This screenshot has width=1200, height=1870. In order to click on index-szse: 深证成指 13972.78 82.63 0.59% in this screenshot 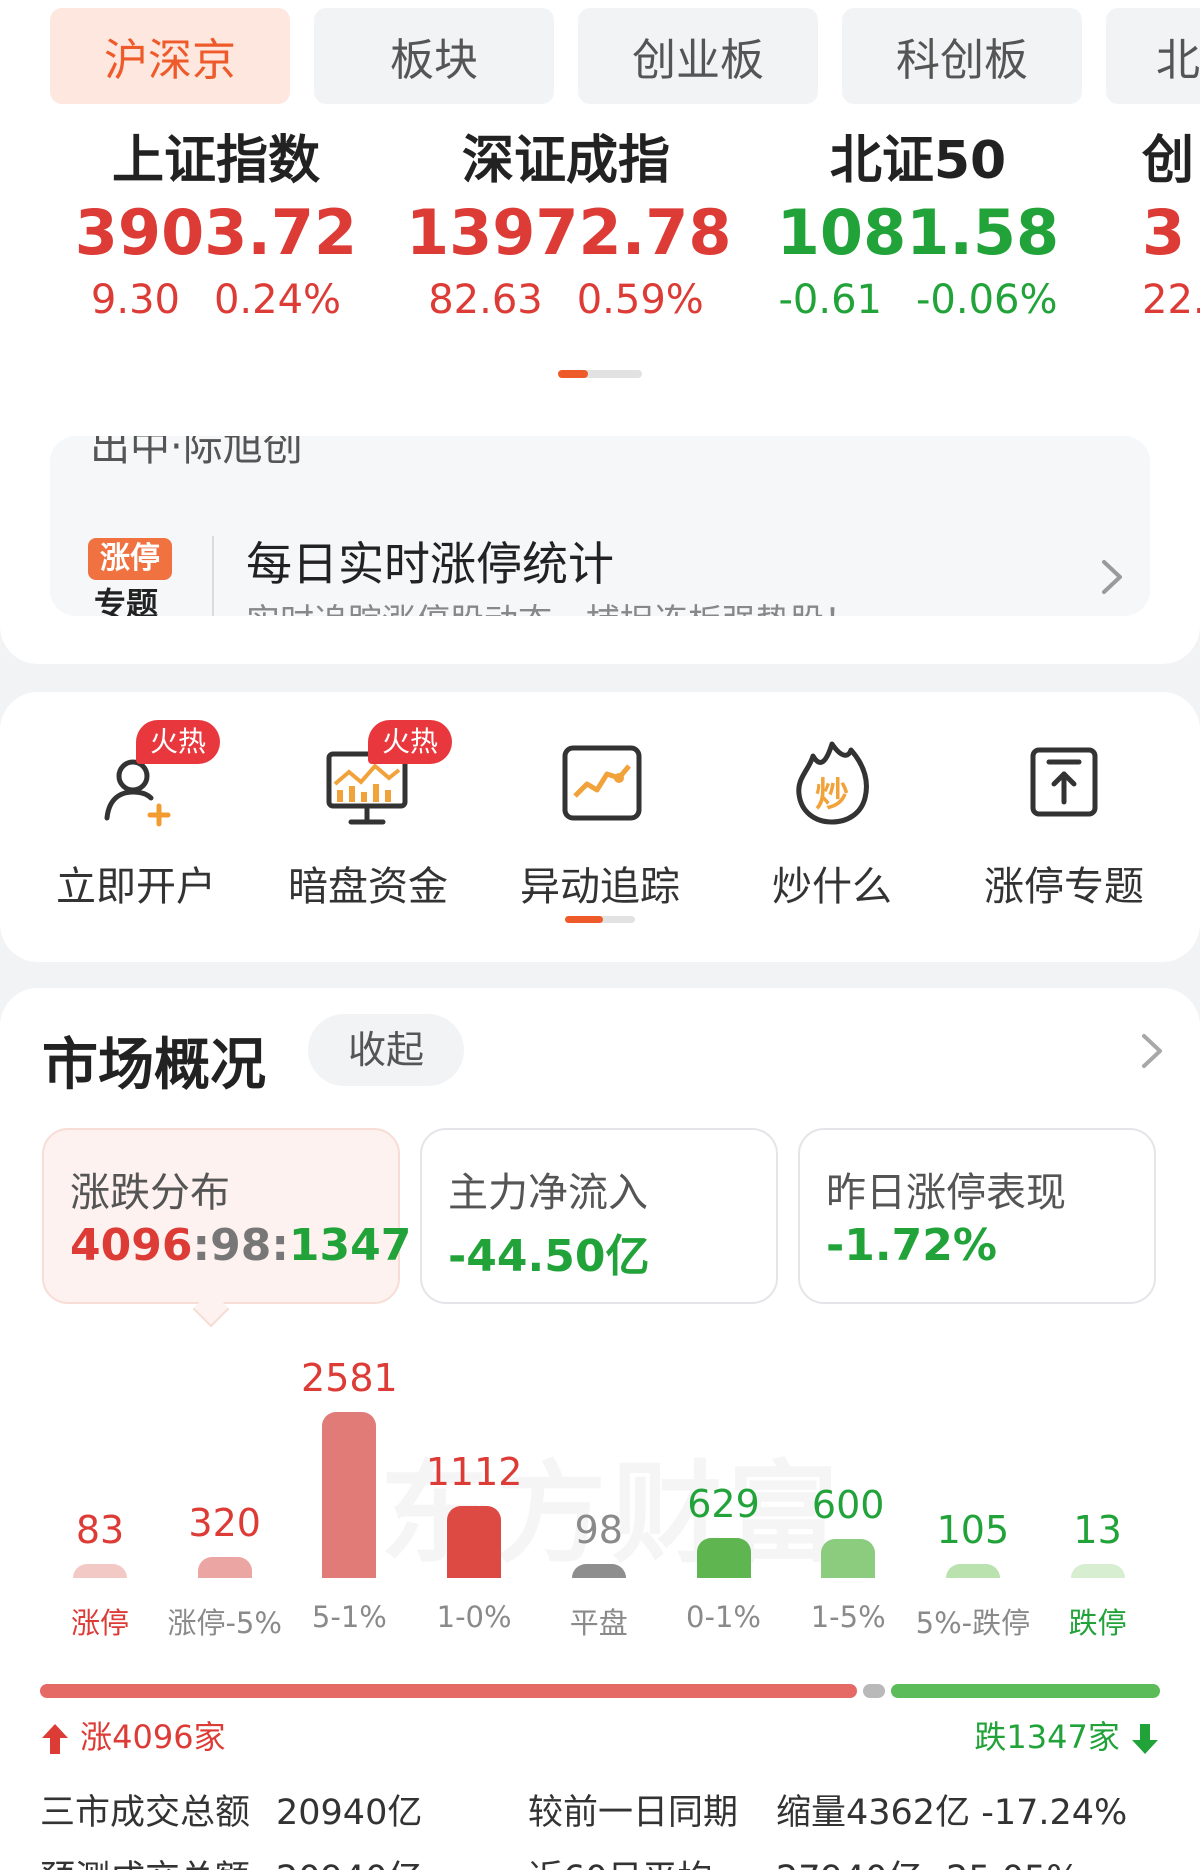, I will do `click(569, 228)`.